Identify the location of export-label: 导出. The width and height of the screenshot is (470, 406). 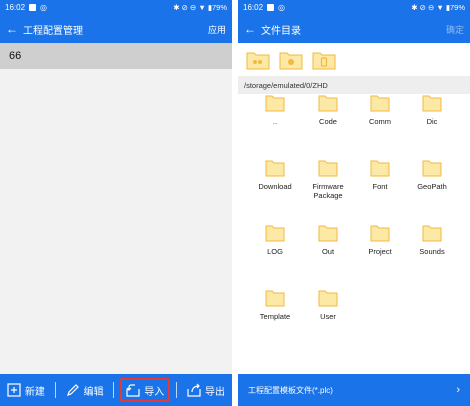
(214, 392).